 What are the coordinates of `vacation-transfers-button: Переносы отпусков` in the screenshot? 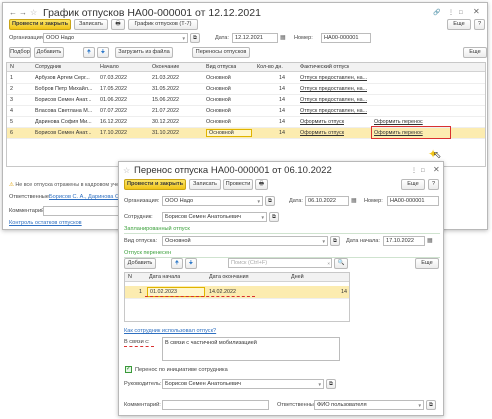 It's located at (221, 52).